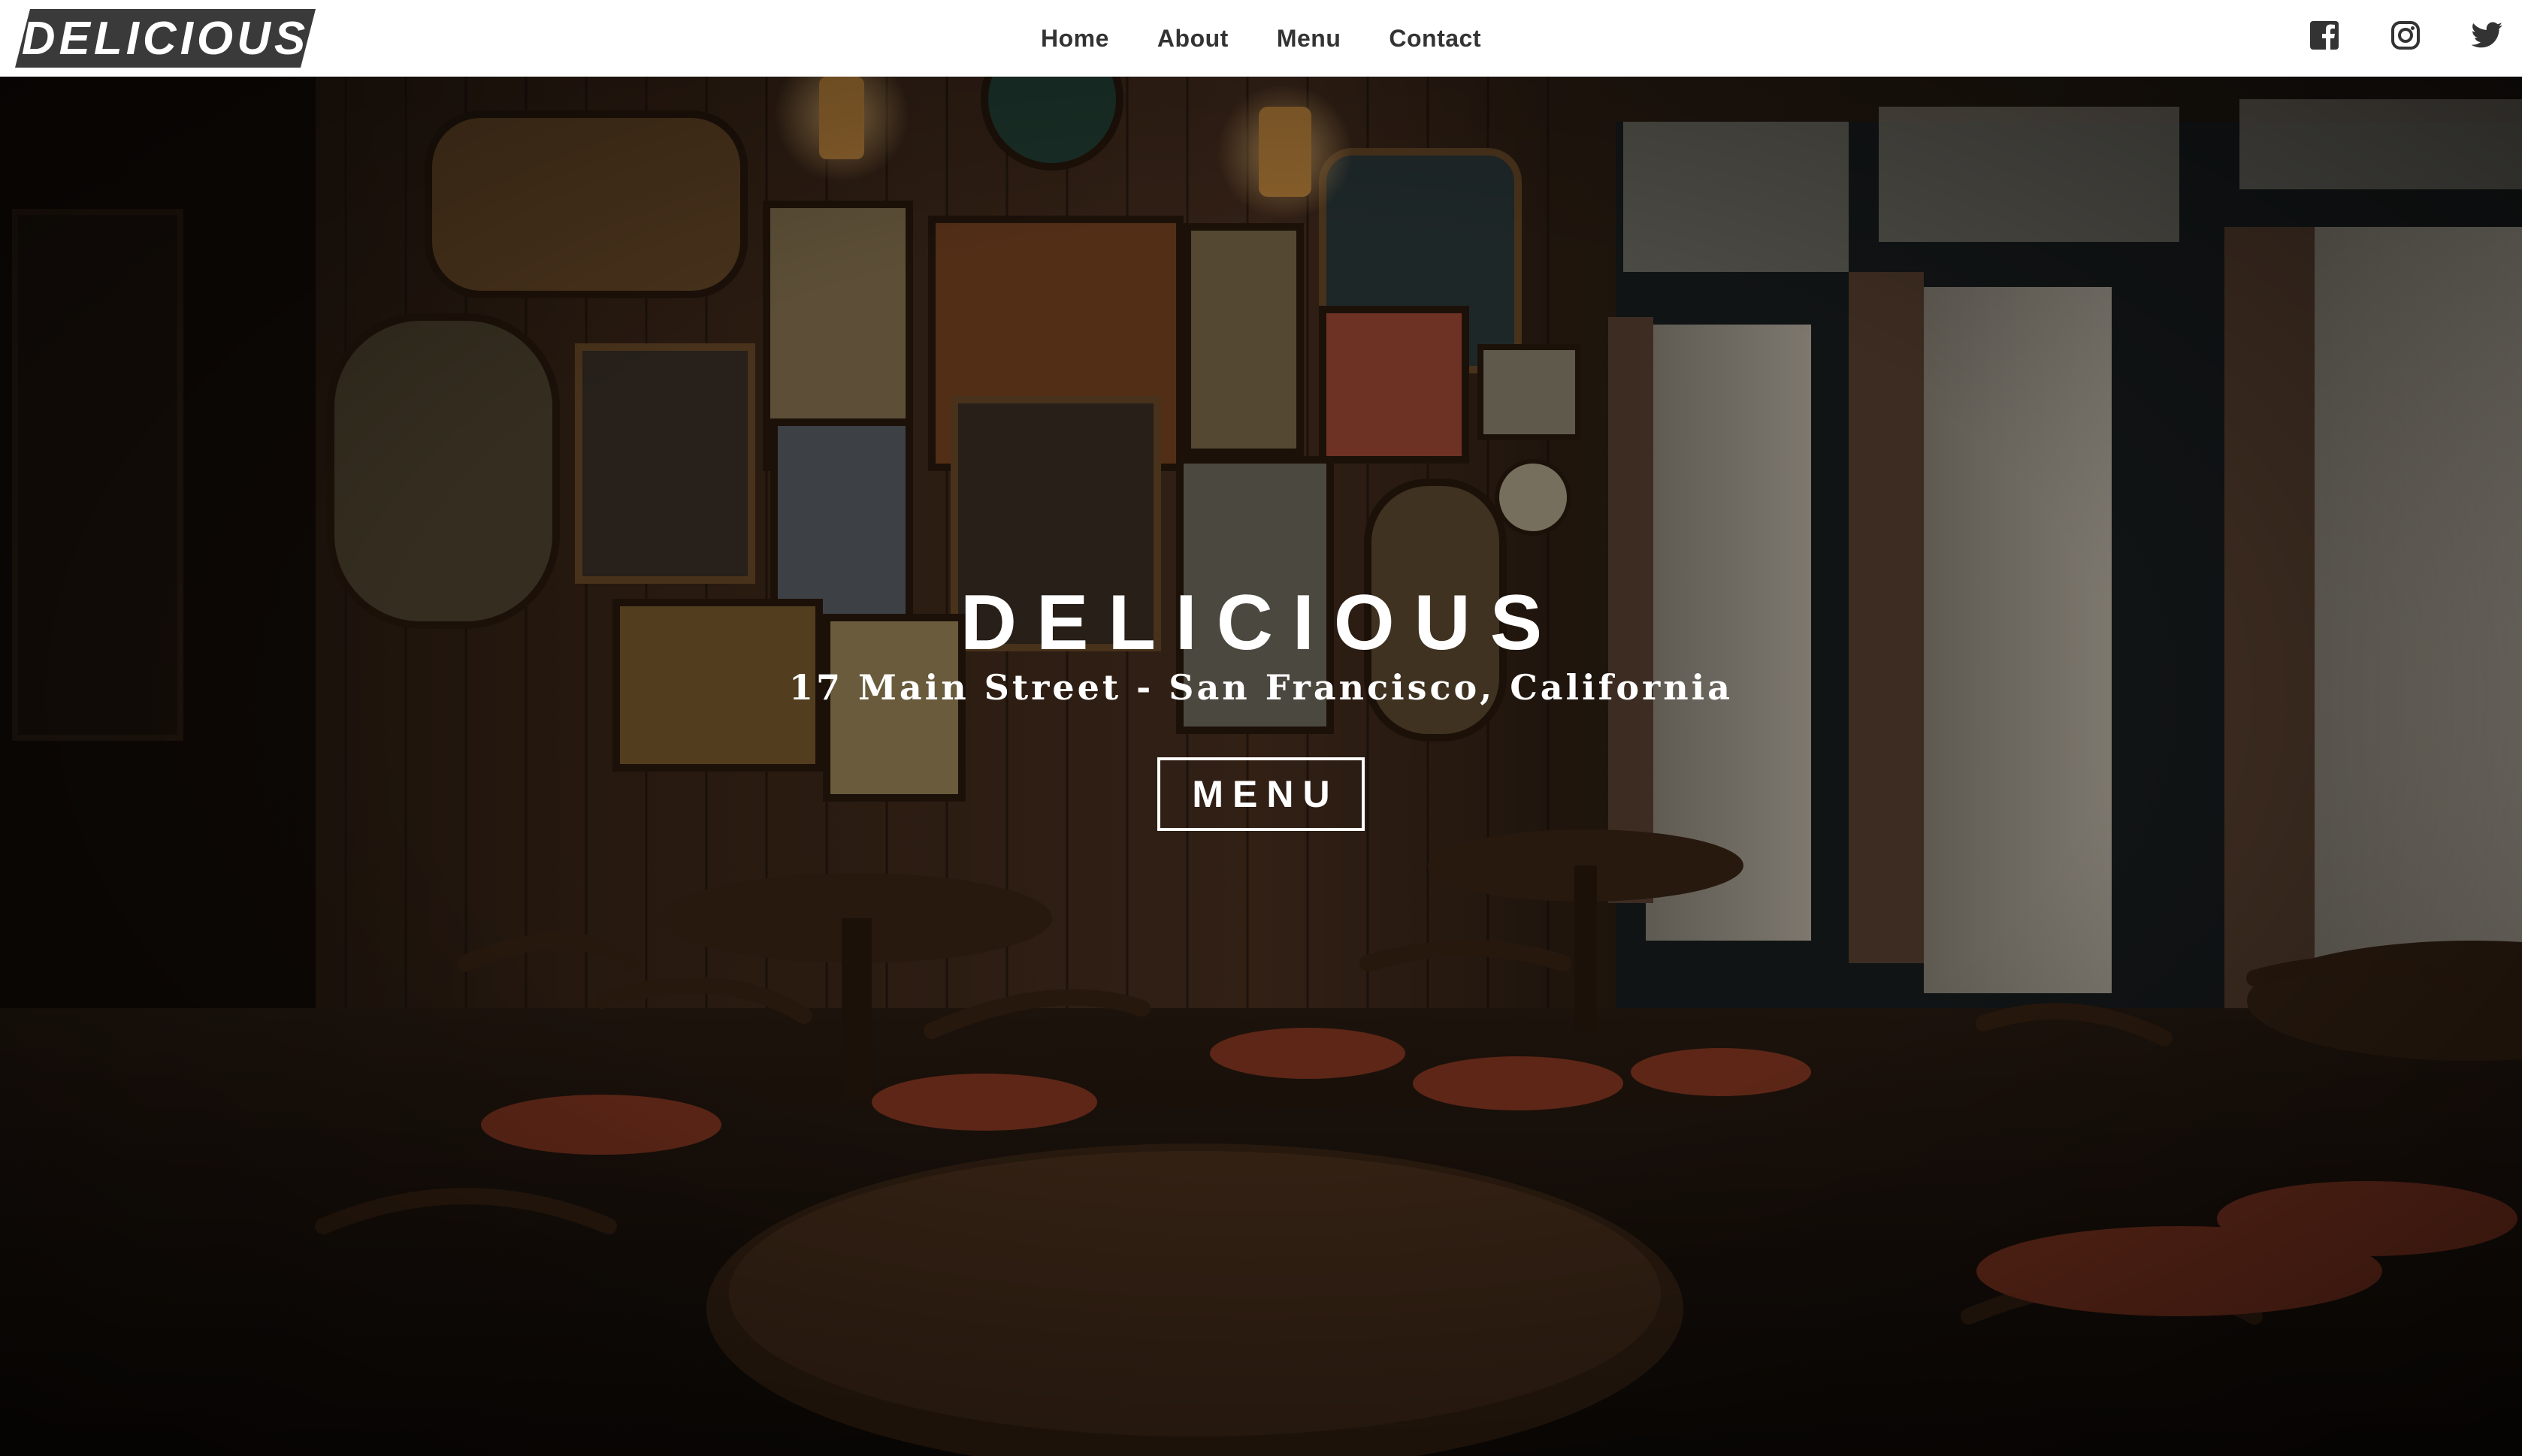  I want to click on logo-text: DELICIOUS, so click(166, 39).